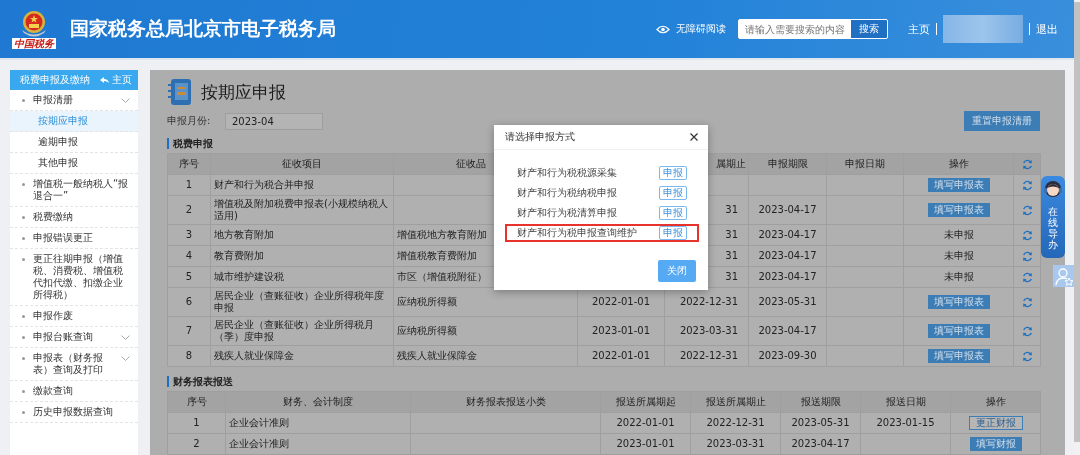 Image resolution: width=1080 pixels, height=455 pixels. What do you see at coordinates (865, 164) in the screenshot?
I see `column-header: 申报日期` at bounding box center [865, 164].